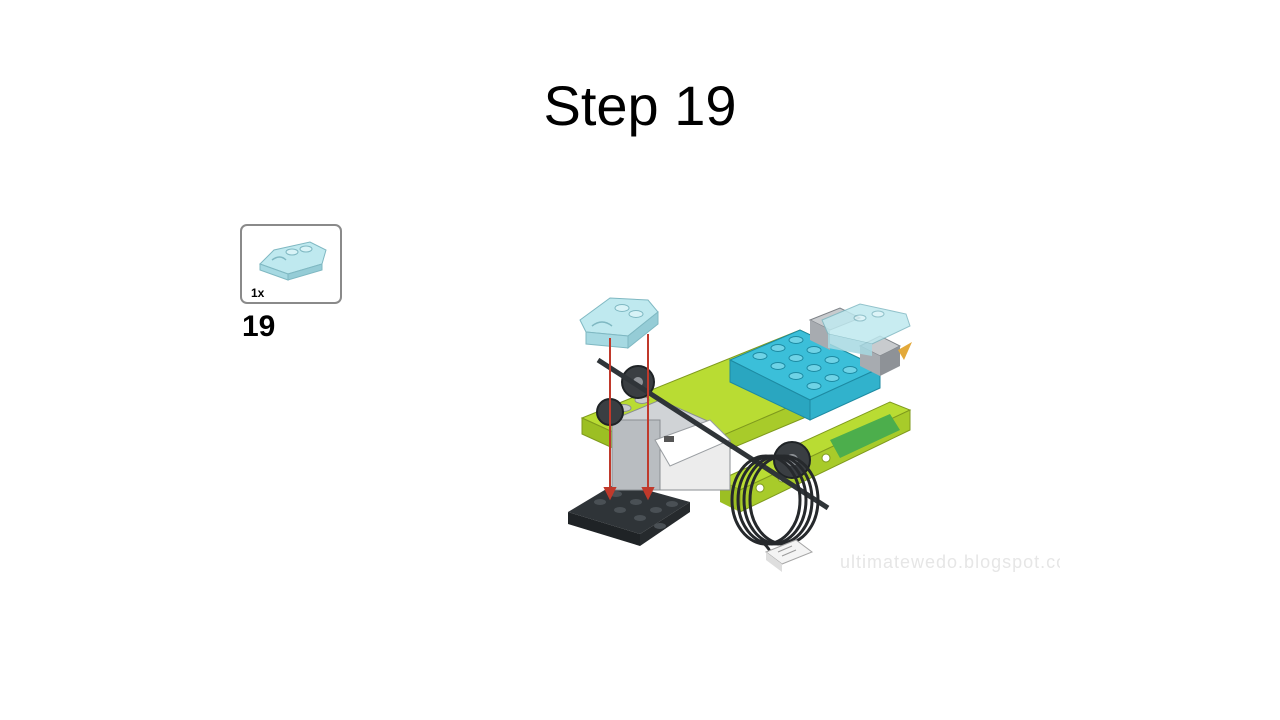  What do you see at coordinates (814, 434) in the screenshot?
I see `lego-model-illustration: ultimatewedo.blogspot.com` at bounding box center [814, 434].